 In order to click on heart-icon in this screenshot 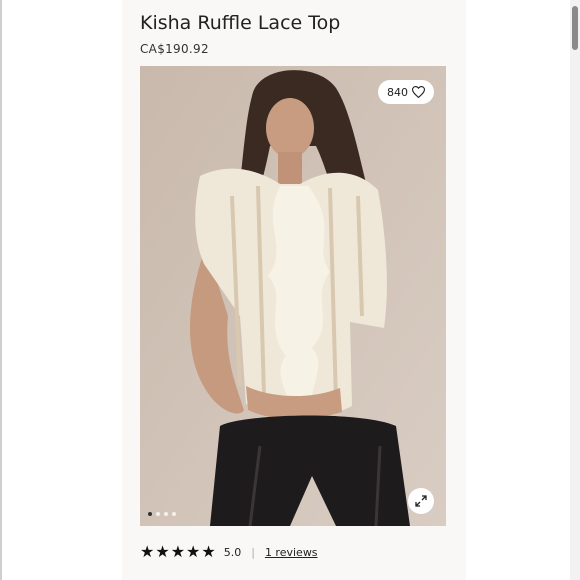, I will do `click(418, 92)`.